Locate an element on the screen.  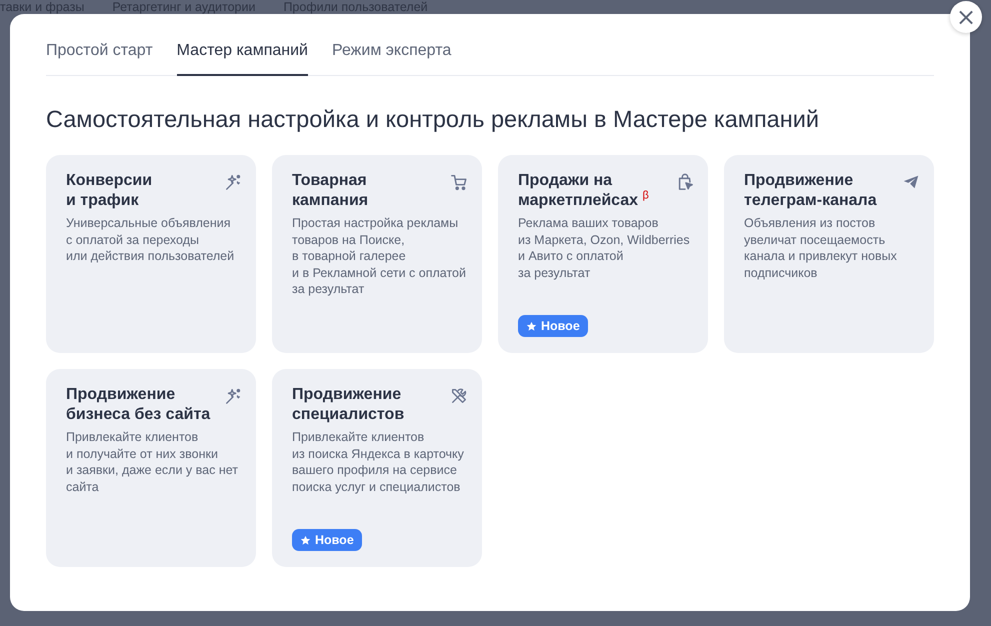
card-title: Продвижение специалистов is located at coordinates (348, 405).